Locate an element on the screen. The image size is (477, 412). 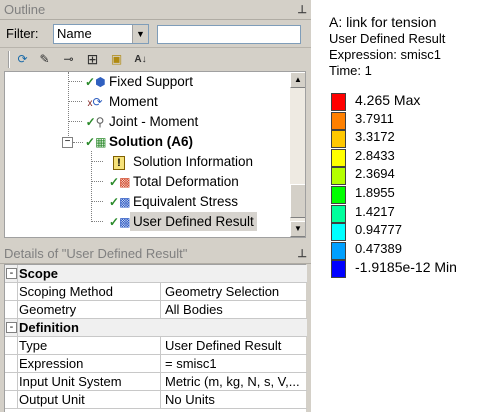
property-row: Output Unit No Units is located at coordinates (156, 400).